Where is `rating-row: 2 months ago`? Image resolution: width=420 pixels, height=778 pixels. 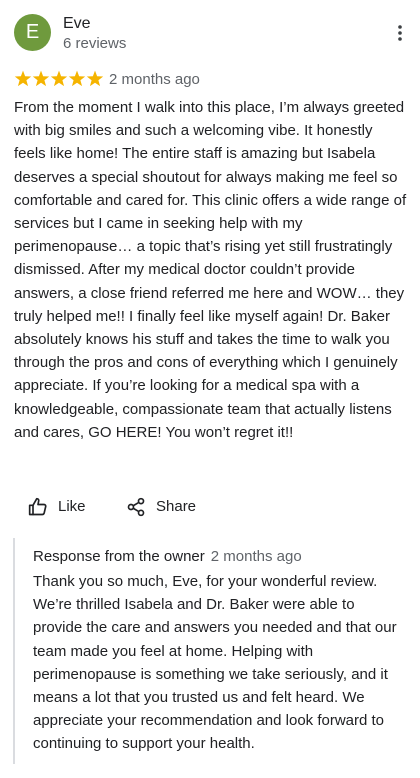
rating-row: 2 months ago is located at coordinates (164, 80).